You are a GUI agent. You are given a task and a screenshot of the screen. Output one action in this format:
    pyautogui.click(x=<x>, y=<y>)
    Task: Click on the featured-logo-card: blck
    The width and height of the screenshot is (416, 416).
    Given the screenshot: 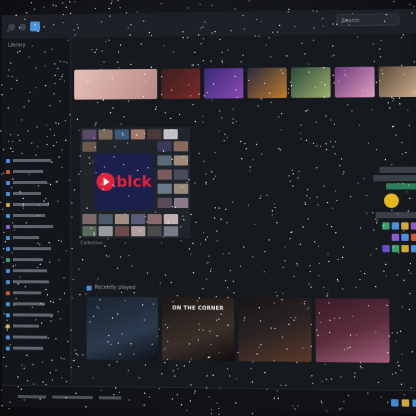 What is the action you would take?
    pyautogui.click(x=124, y=181)
    